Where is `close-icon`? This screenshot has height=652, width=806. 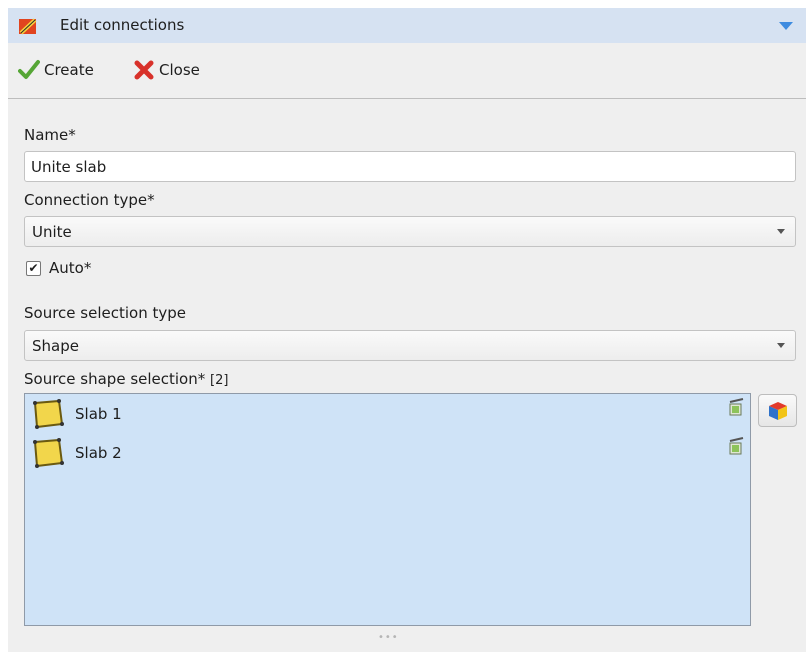 close-icon is located at coordinates (144, 70).